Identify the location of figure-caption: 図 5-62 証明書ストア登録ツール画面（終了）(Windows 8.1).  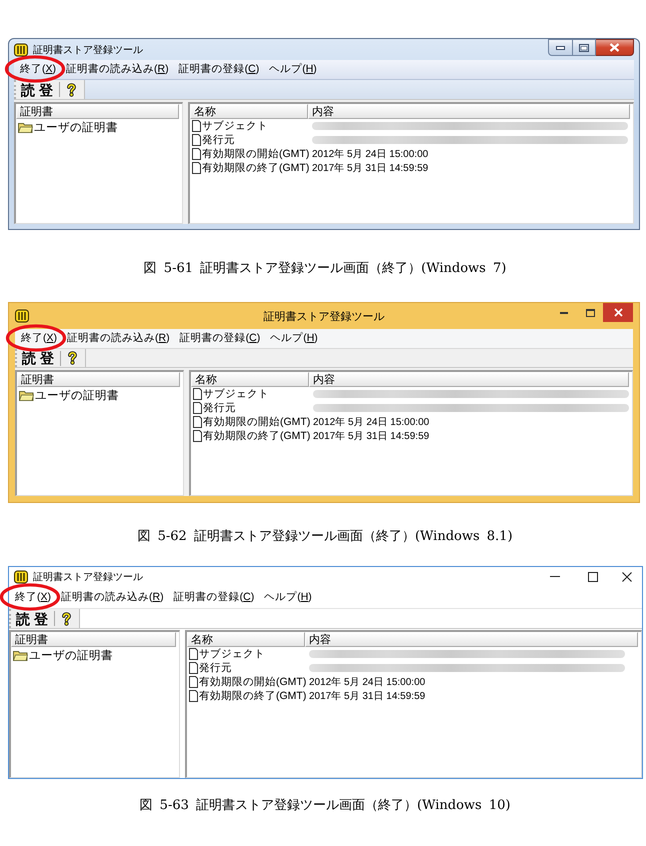
(325, 536).